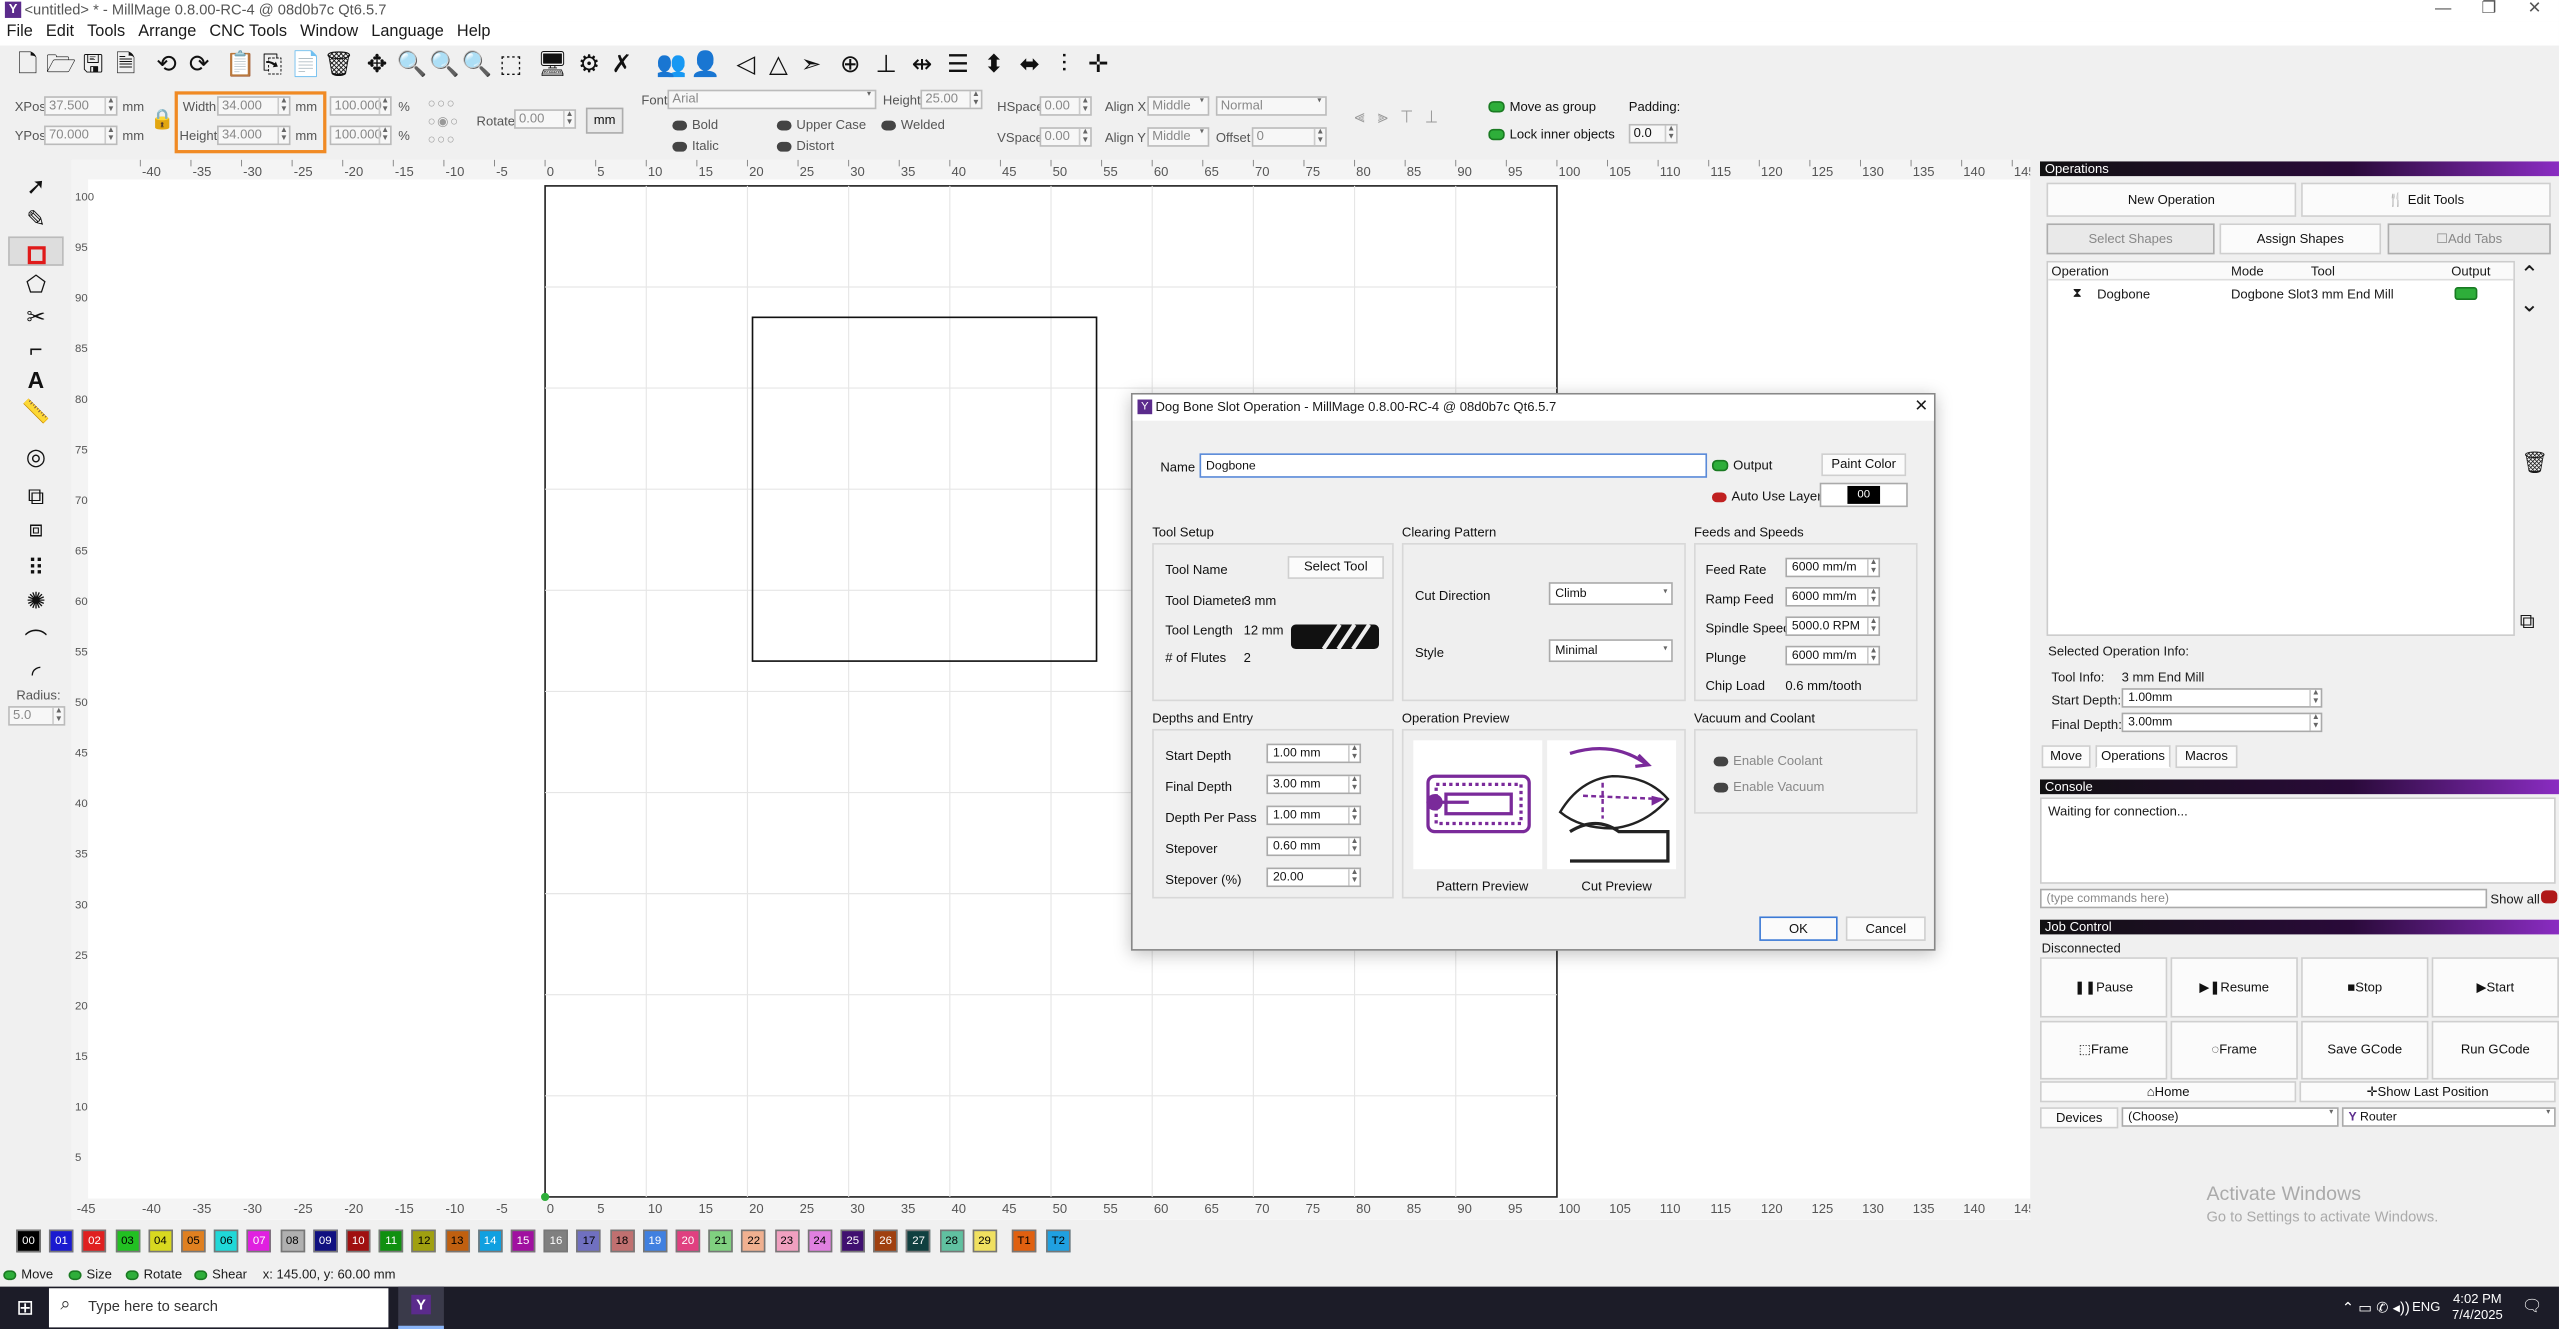 Image resolution: width=2559 pixels, height=1329 pixels. What do you see at coordinates (106, 31) in the screenshot?
I see `menu-tools: Tools` at bounding box center [106, 31].